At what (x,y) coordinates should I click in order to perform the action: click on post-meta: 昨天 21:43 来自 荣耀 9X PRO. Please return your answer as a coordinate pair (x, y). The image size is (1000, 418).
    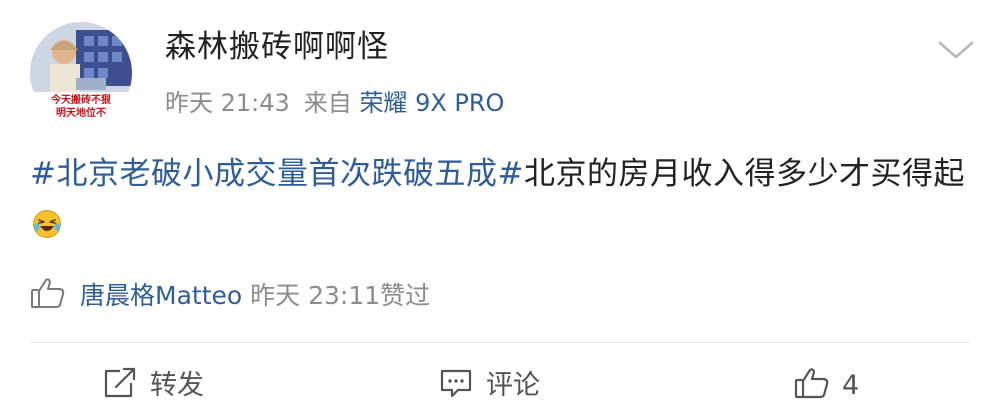
    Looking at the image, I should click on (334, 103).